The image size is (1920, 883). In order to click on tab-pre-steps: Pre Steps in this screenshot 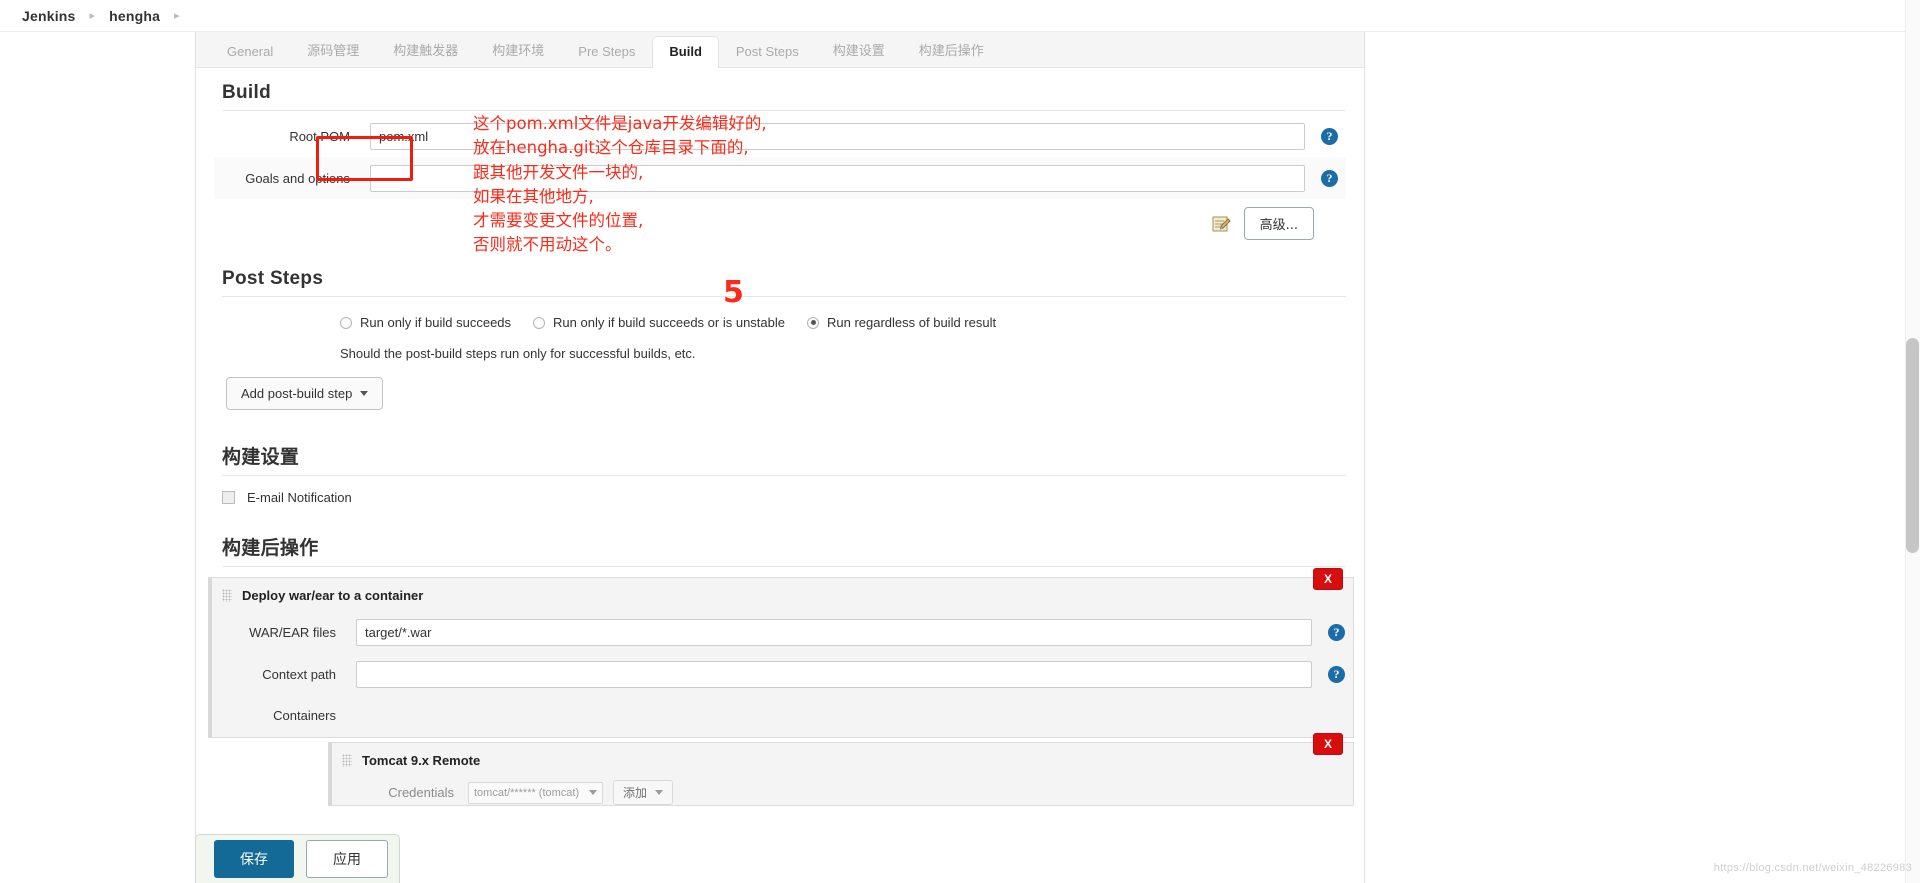, I will do `click(606, 52)`.